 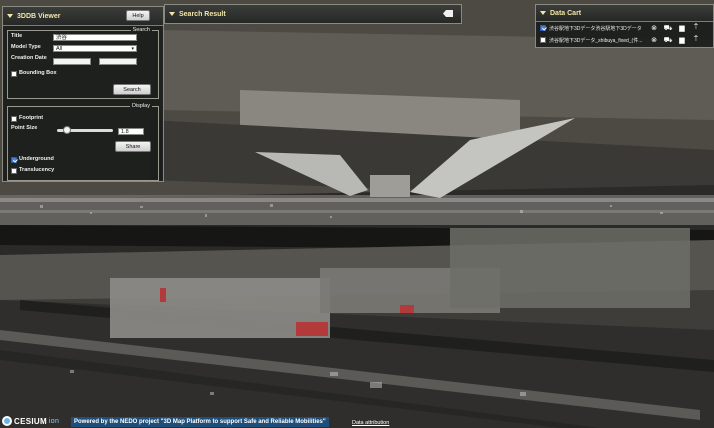 I want to click on help-button: Help, so click(x=138, y=15).